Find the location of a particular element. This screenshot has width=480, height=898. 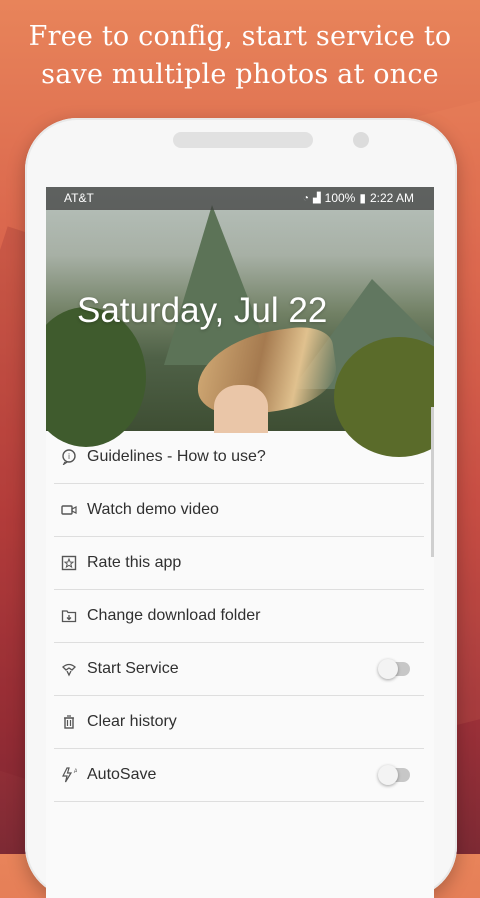

signal-icon: ▟ is located at coordinates (316, 198).